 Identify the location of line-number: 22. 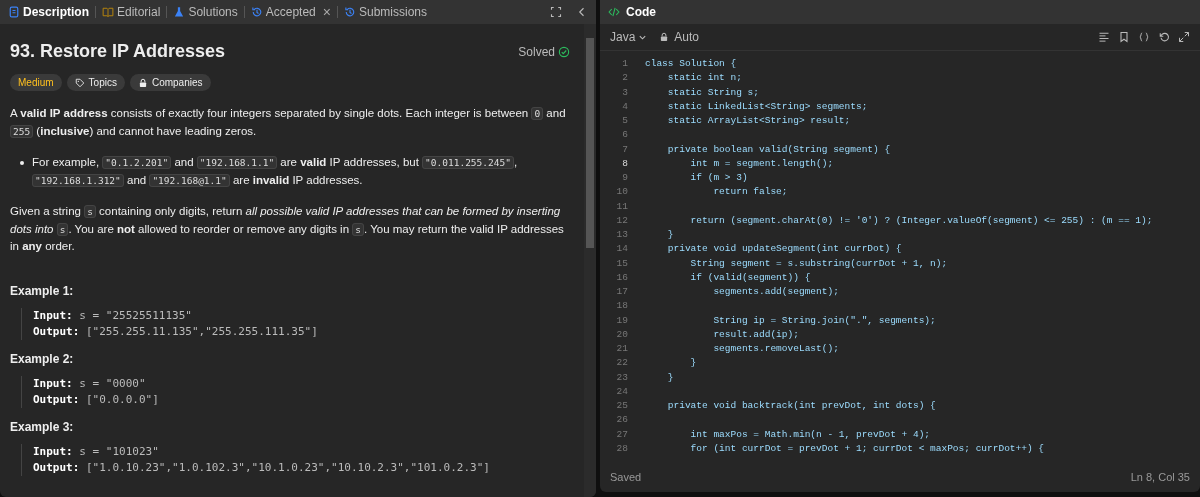
(621, 363).